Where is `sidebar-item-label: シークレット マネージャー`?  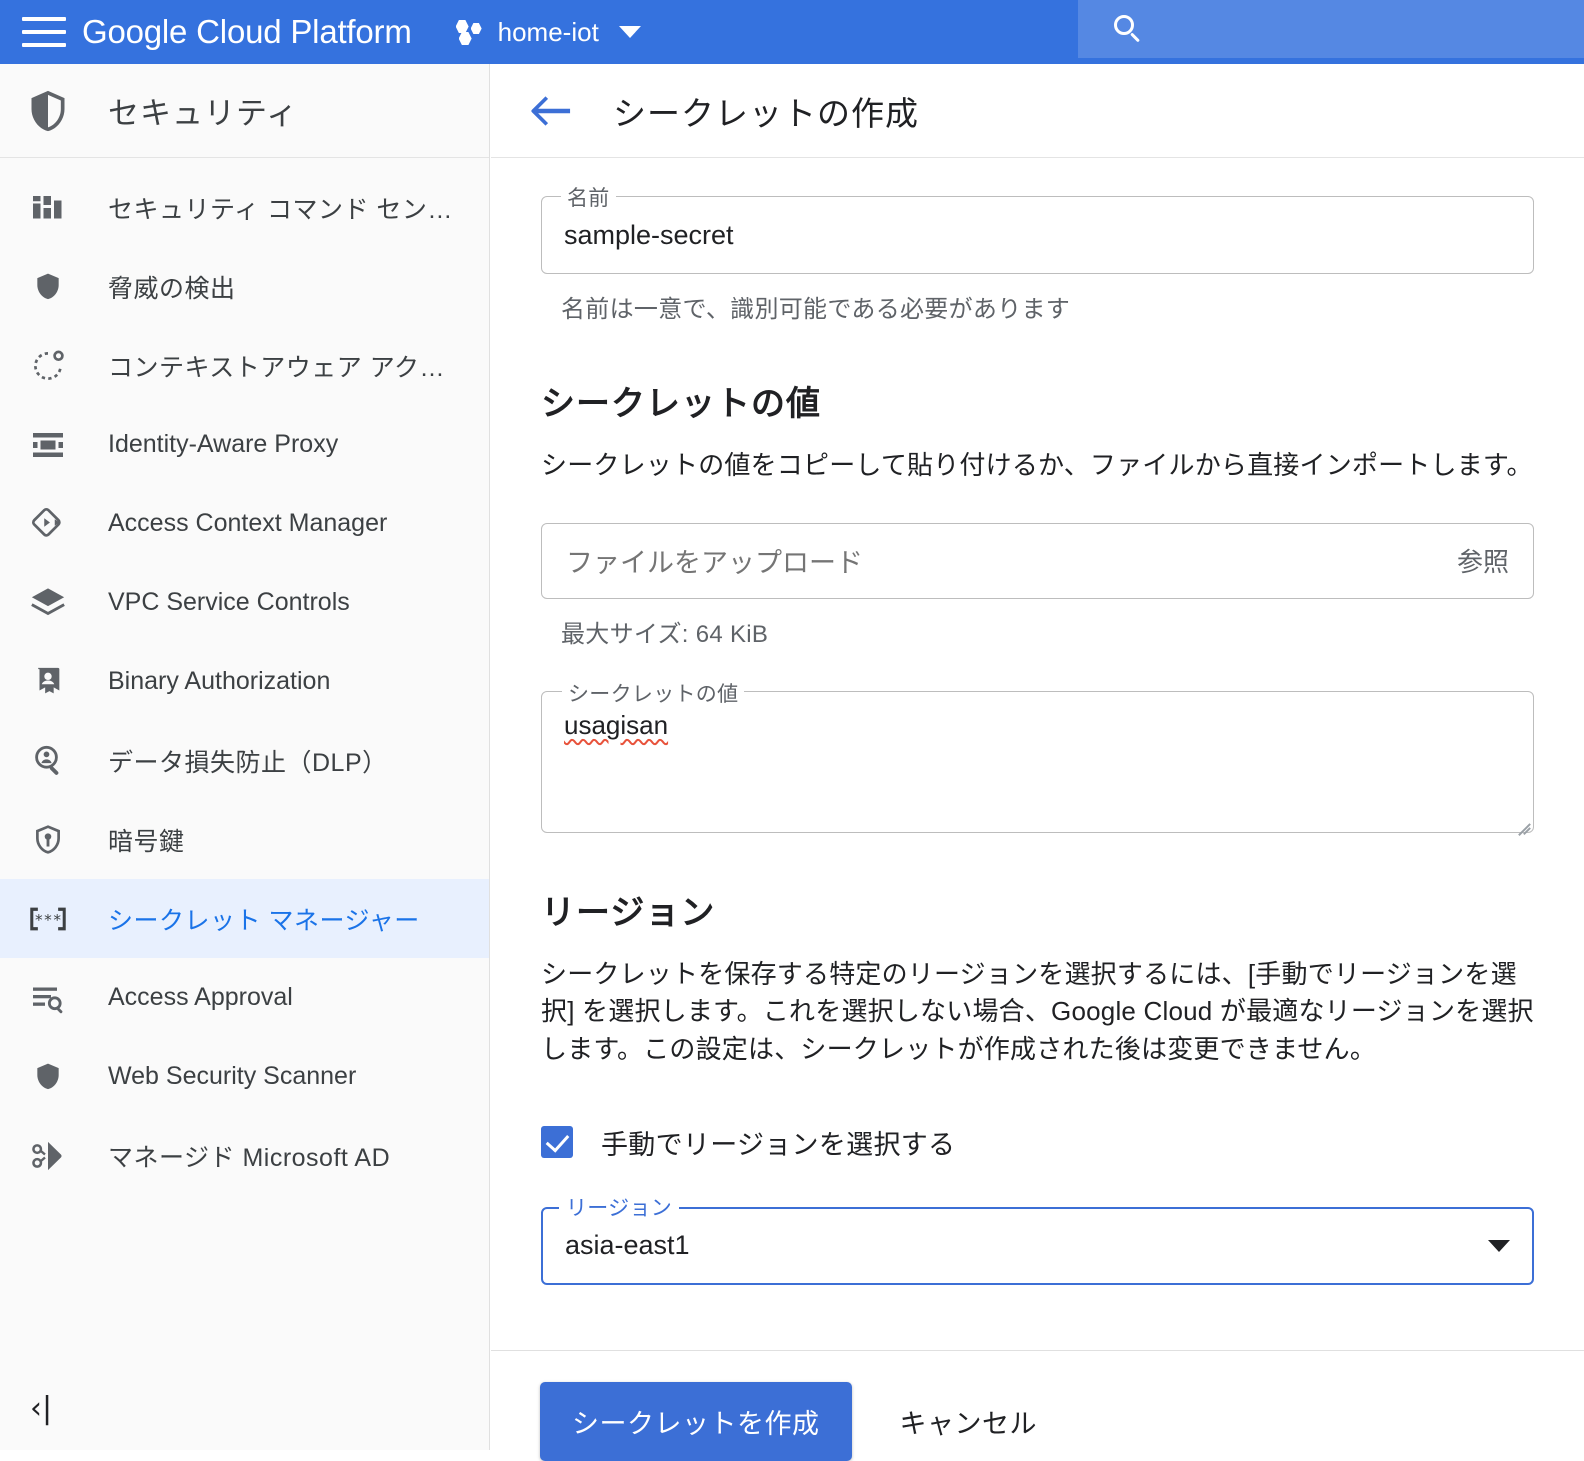
sidebar-item-label: シークレット マネージャー is located at coordinates (264, 920).